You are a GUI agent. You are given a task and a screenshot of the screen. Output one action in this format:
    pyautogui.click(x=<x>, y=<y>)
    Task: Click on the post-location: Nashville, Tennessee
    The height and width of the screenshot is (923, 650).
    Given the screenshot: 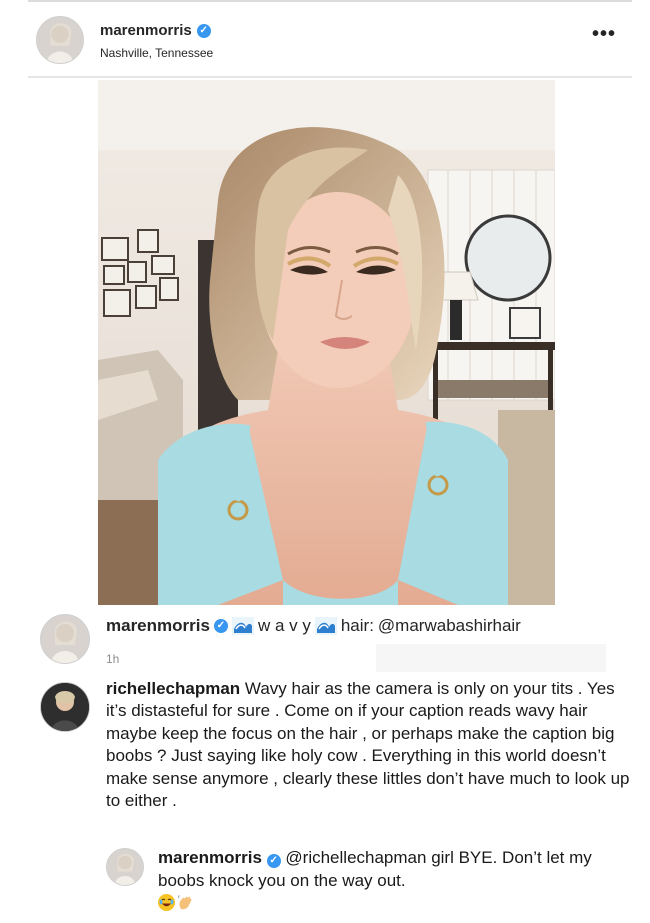 What is the action you would take?
    pyautogui.click(x=156, y=53)
    